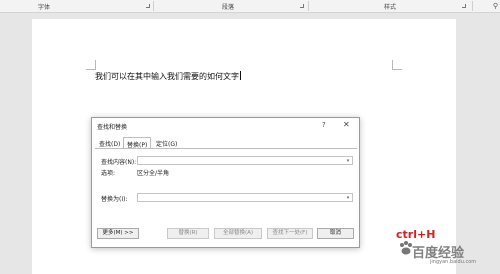 This screenshot has height=274, width=500. I want to click on tab-divider, so click(226, 148).